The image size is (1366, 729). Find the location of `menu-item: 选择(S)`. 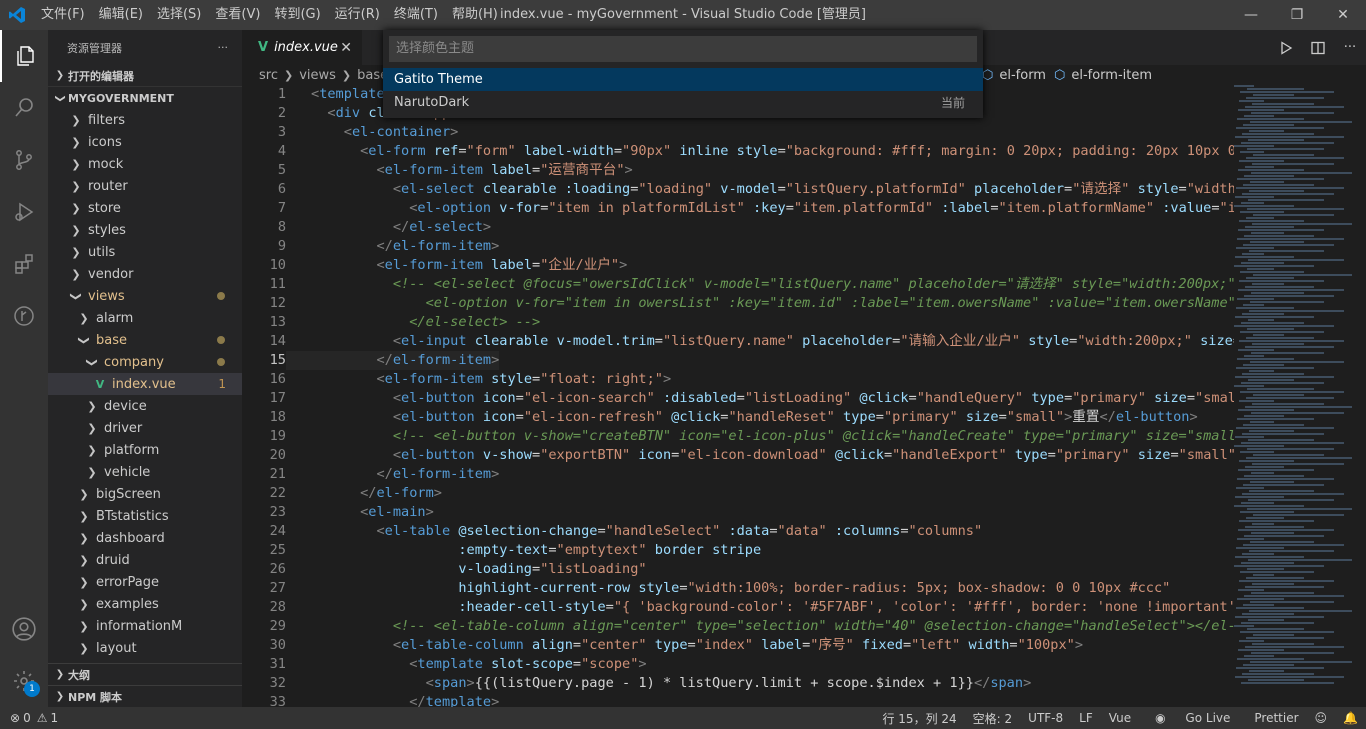

menu-item: 选择(S) is located at coordinates (179, 15).